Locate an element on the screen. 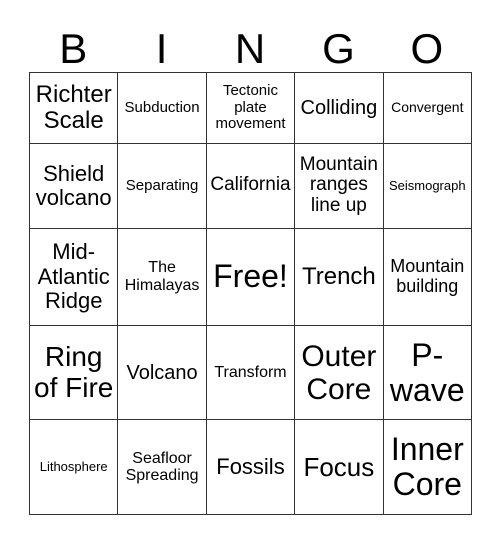 This screenshot has height=544, width=500. bingo-cell: Mid-Atlantic Ridge is located at coordinates (73, 276).